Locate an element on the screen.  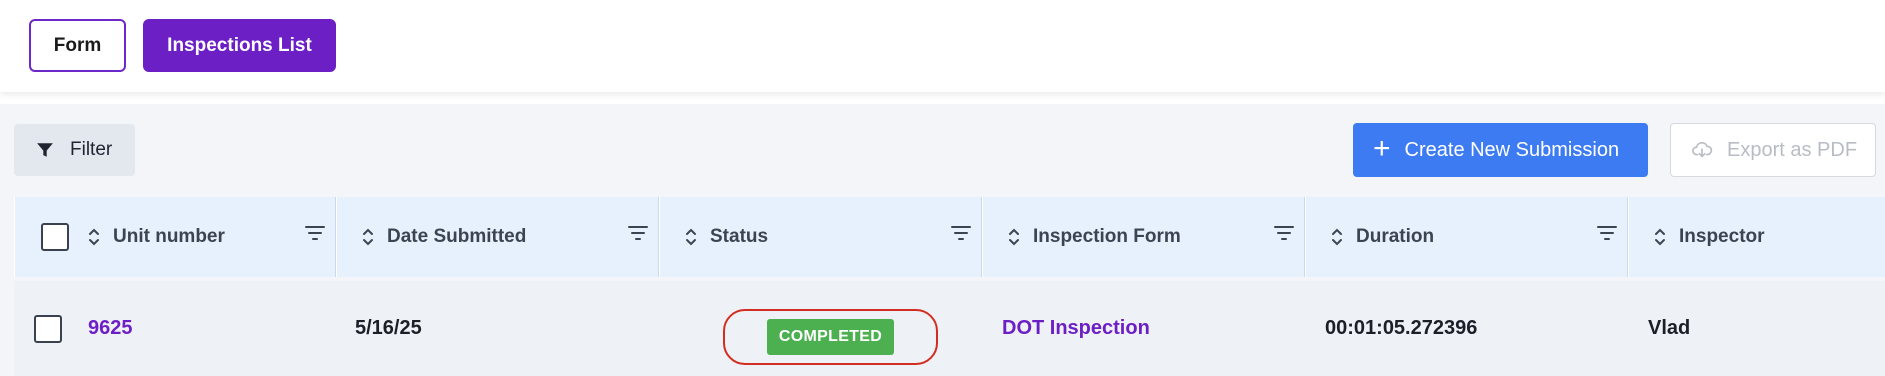
column-header-inspector: Inspector is located at coordinates (1756, 237).